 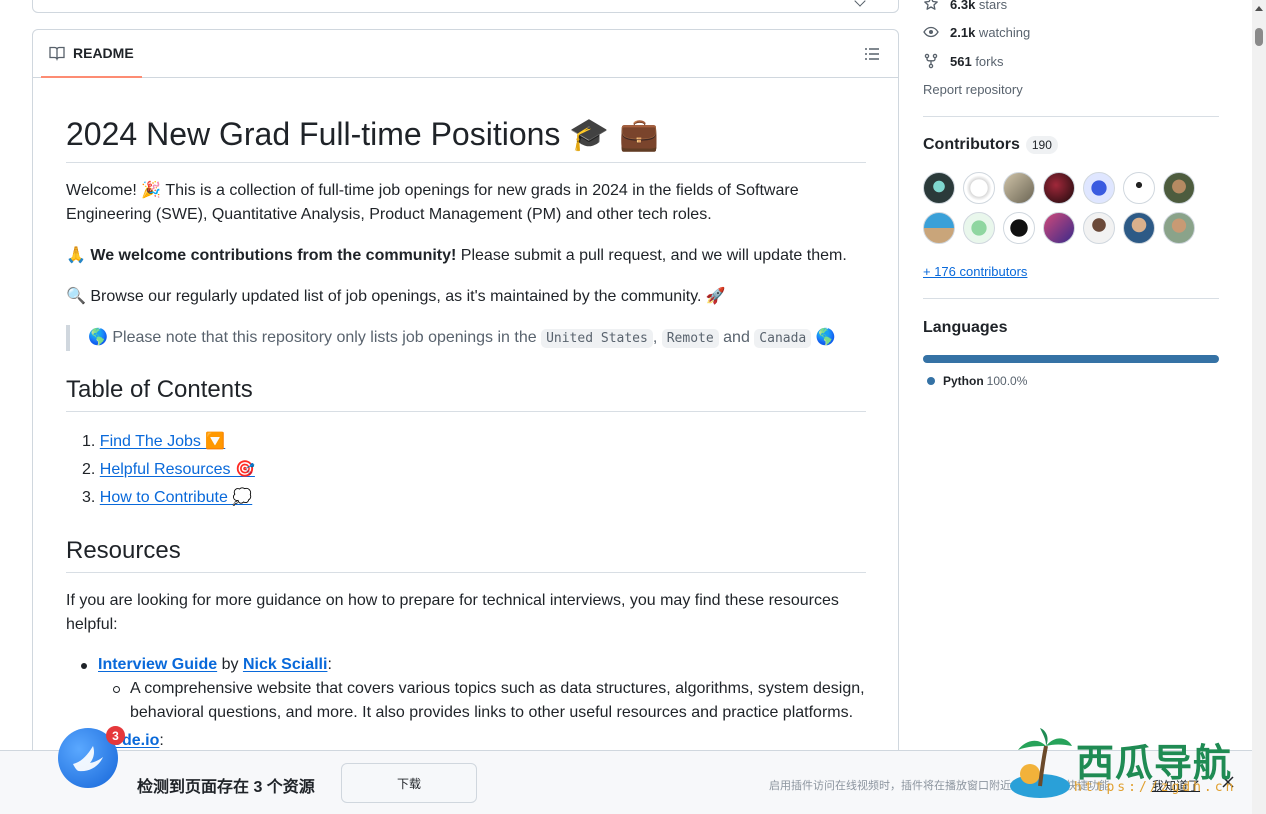 What do you see at coordinates (977, 381) in the screenshot?
I see `language-item-python: Python 100.0%` at bounding box center [977, 381].